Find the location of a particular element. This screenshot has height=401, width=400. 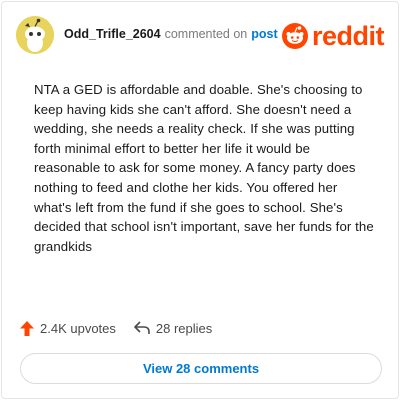

comment-header: Odd_Trifle_2604 commented on post reddit is located at coordinates (200, 35).